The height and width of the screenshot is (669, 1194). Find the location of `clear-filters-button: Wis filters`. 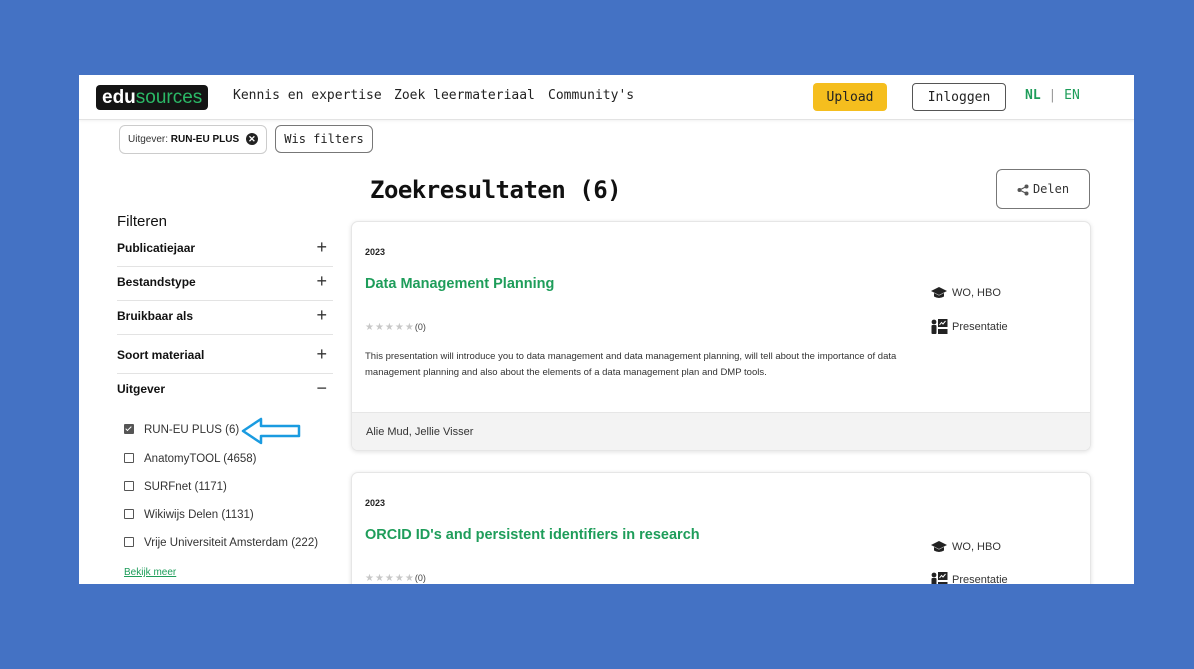

clear-filters-button: Wis filters is located at coordinates (324, 139).